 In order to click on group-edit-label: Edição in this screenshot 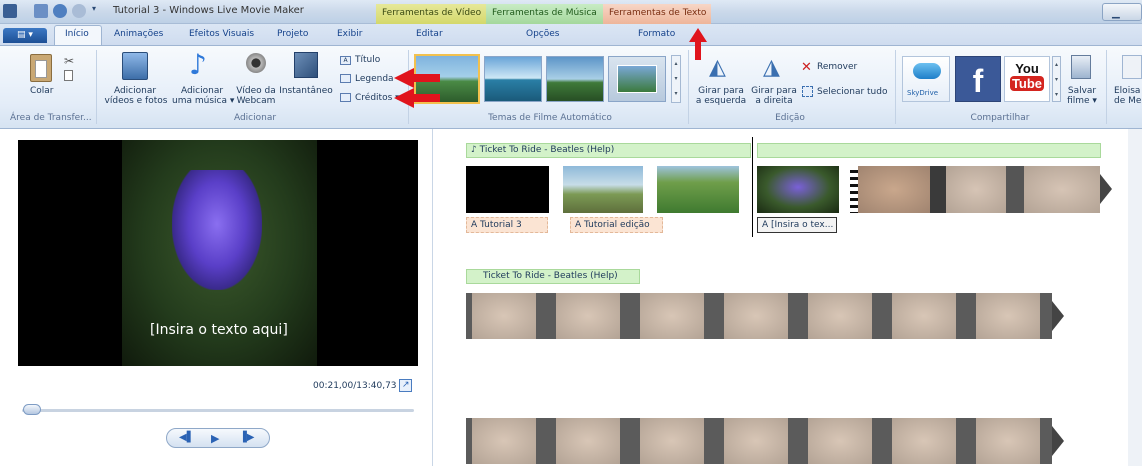, I will do `click(790, 118)`.